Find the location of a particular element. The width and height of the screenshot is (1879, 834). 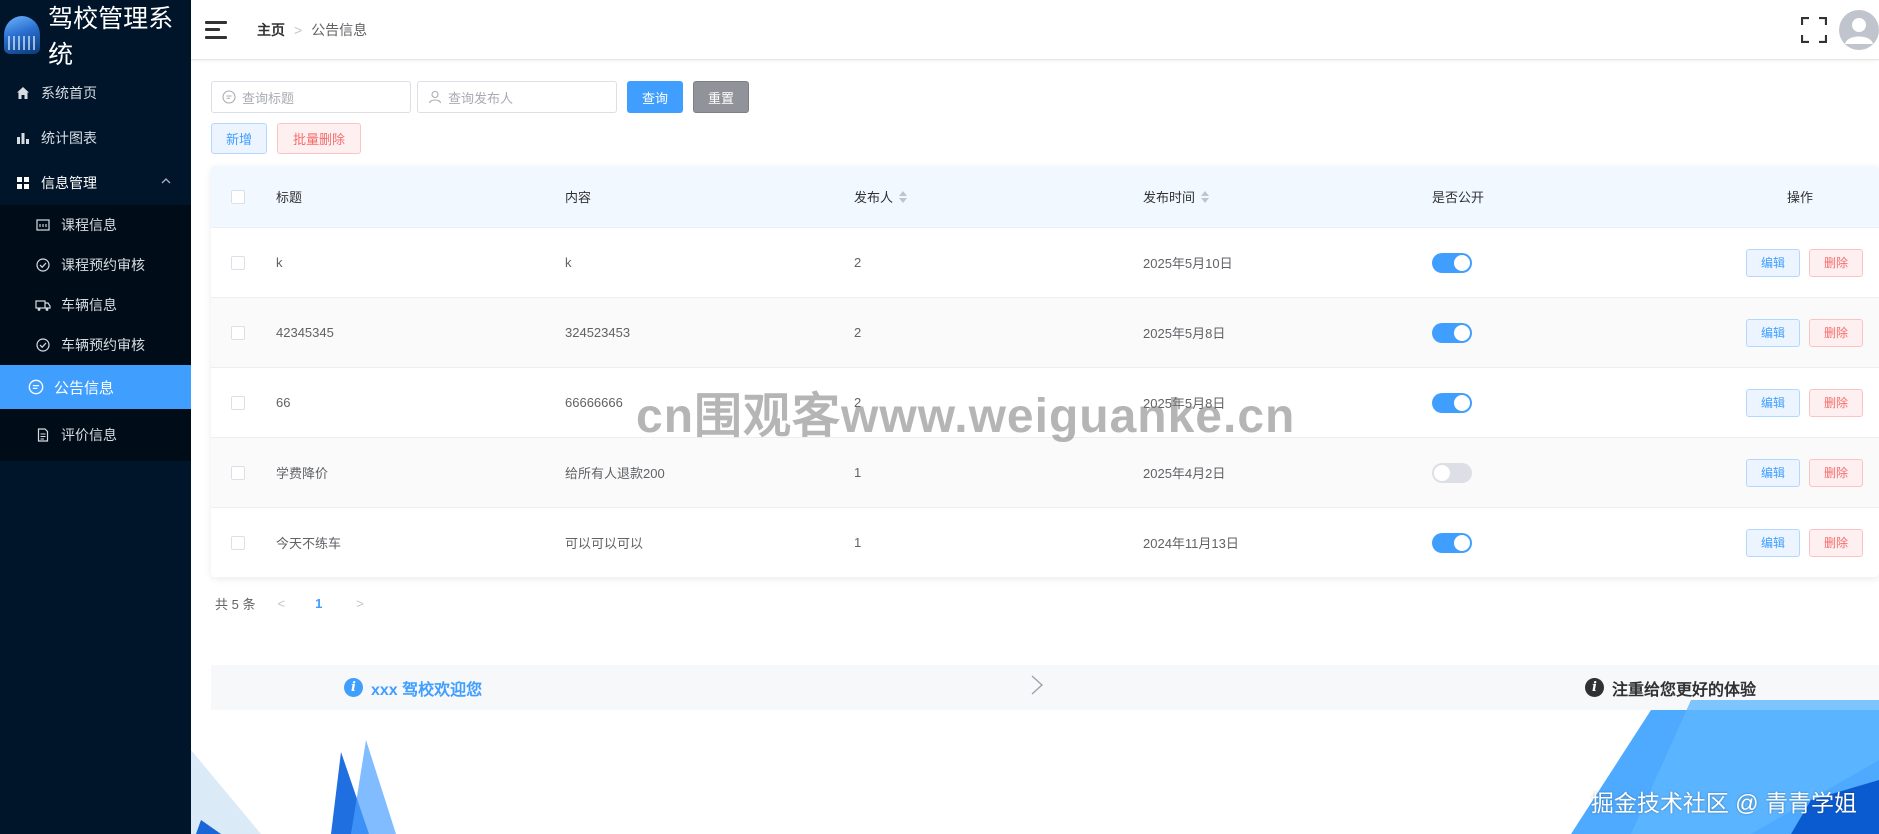

select-all-checkbox is located at coordinates (238, 196).